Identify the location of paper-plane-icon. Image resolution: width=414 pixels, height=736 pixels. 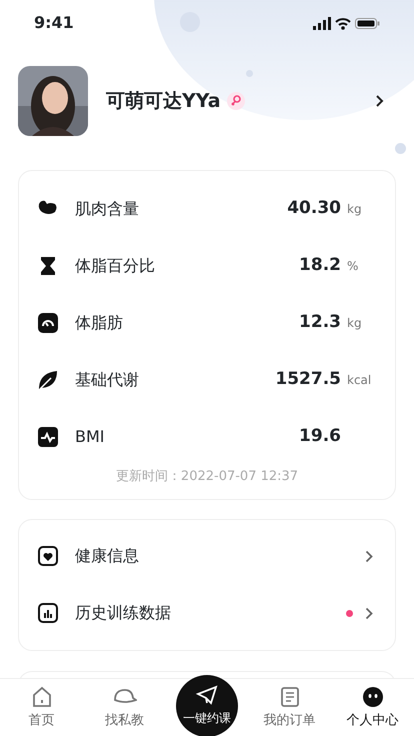
(207, 695).